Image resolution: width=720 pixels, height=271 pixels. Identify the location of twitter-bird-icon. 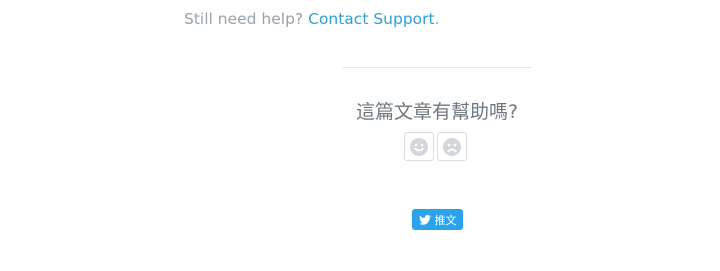
(424, 219).